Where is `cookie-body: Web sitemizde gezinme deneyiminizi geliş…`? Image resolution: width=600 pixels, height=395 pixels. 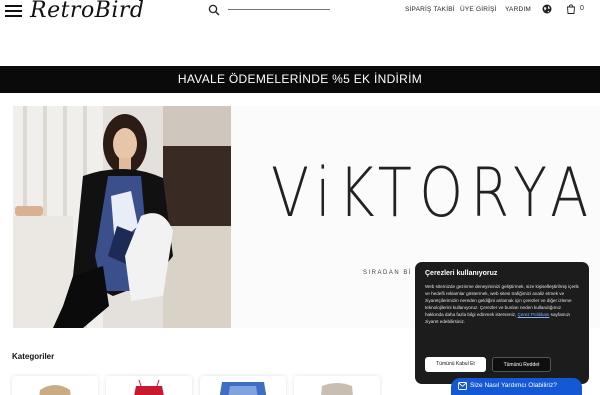
cookie-body: Web sitemizde gezinme deneyiminizi geliş… is located at coordinates (502, 304).